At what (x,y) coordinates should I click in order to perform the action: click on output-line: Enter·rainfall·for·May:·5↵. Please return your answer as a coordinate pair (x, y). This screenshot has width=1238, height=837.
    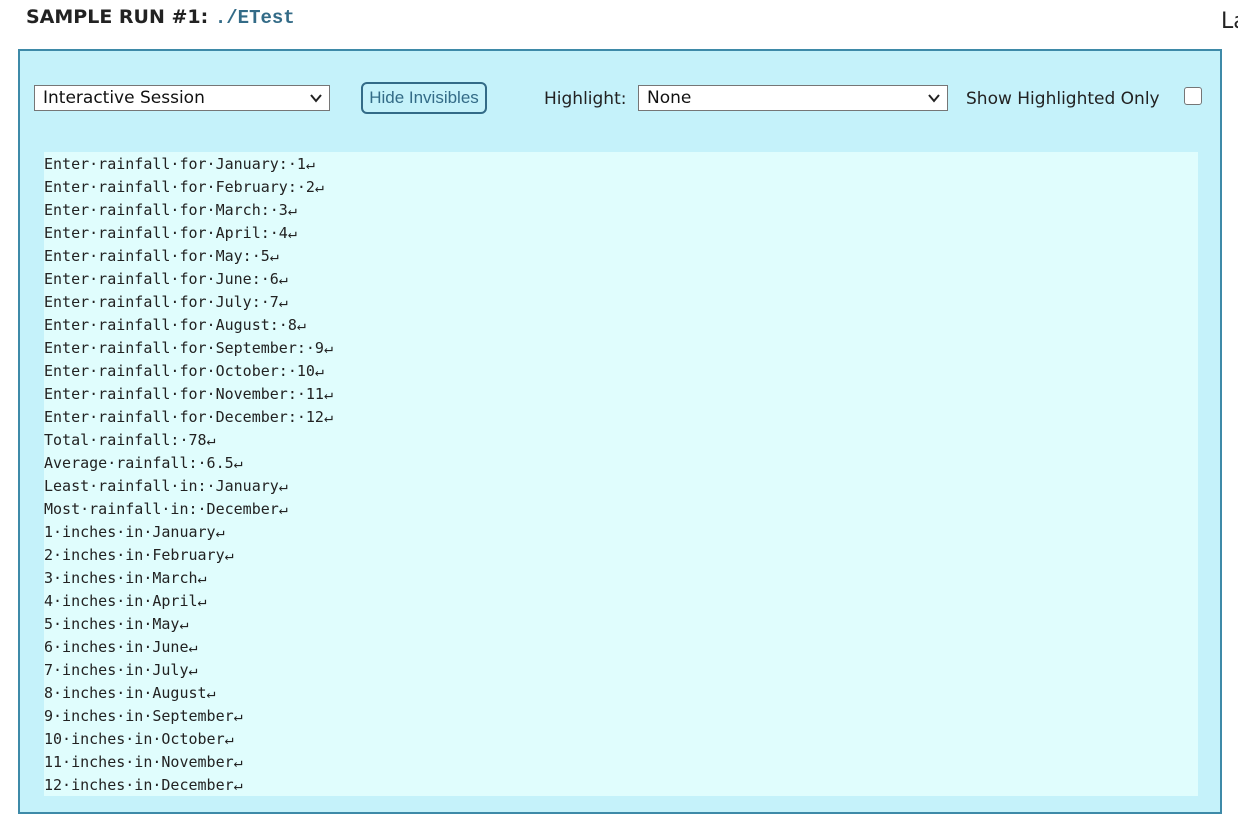
    Looking at the image, I should click on (161, 256).